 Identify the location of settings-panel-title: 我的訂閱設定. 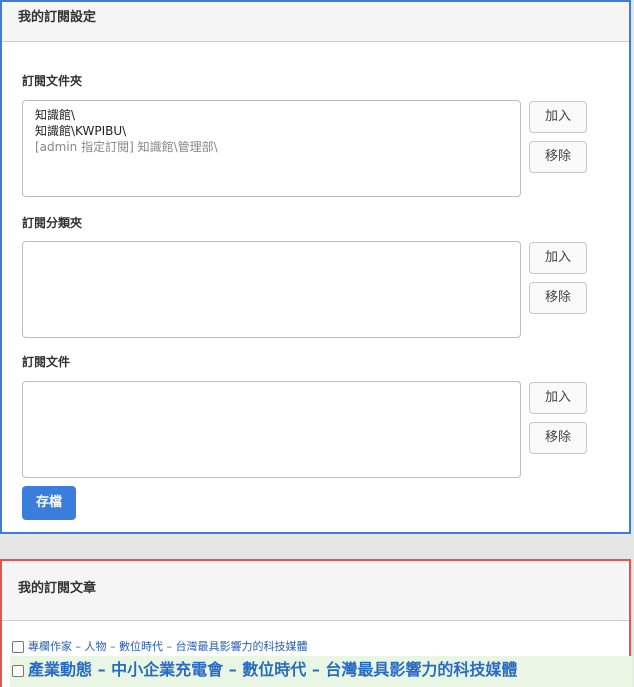
(315, 22).